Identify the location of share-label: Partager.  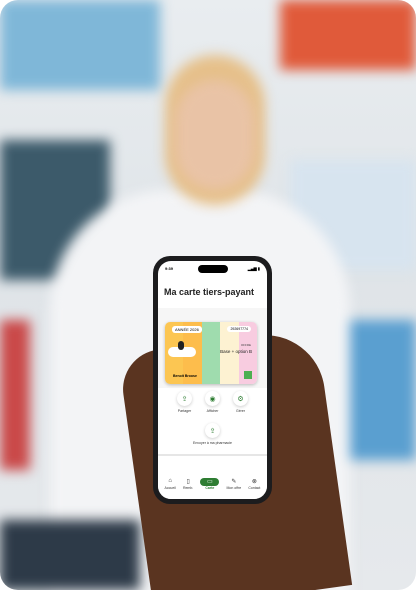
(184, 411).